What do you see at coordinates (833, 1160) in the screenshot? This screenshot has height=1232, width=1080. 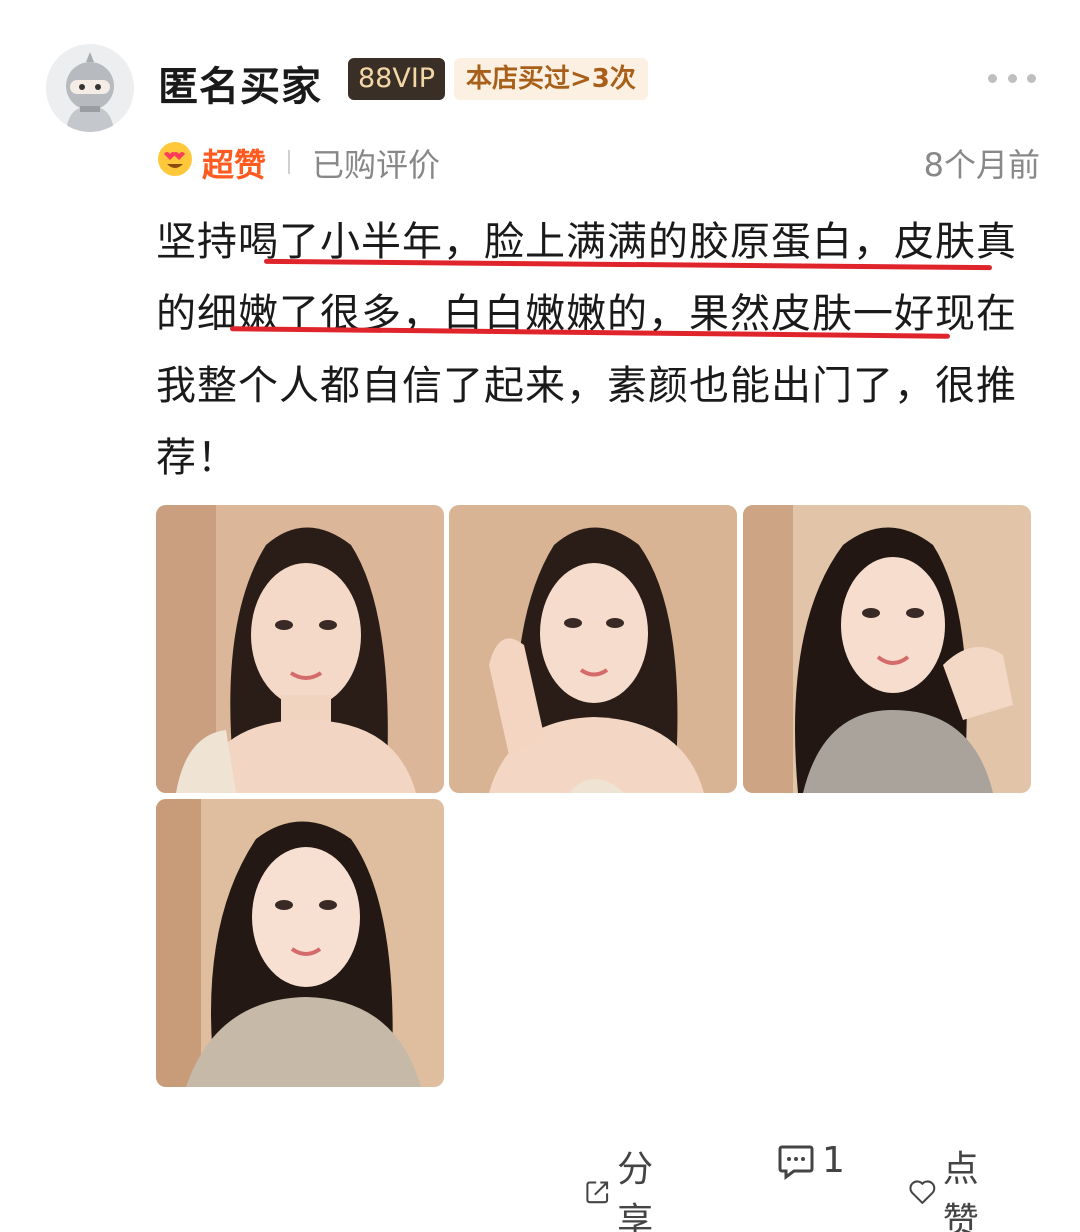 I see `comment-count: 1` at bounding box center [833, 1160].